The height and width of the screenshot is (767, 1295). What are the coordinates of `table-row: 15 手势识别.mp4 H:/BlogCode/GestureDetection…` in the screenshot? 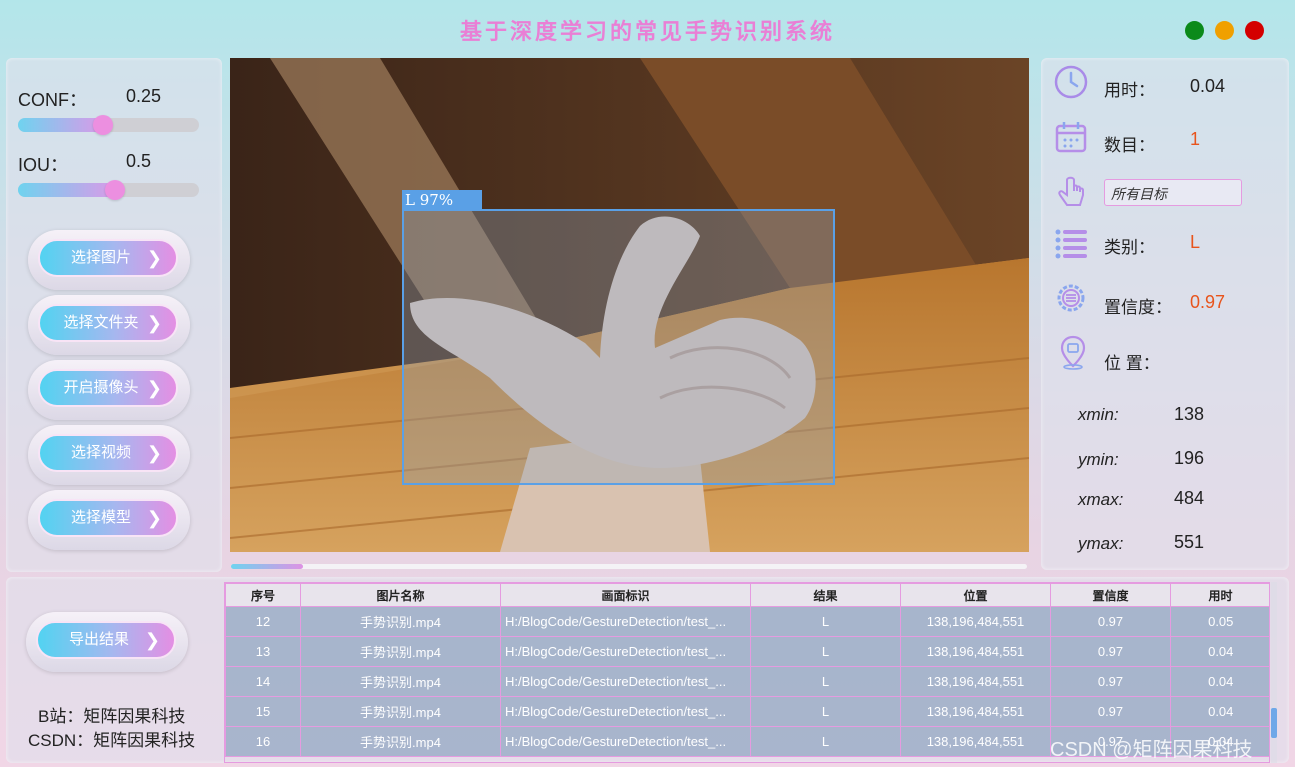 It's located at (747, 711).